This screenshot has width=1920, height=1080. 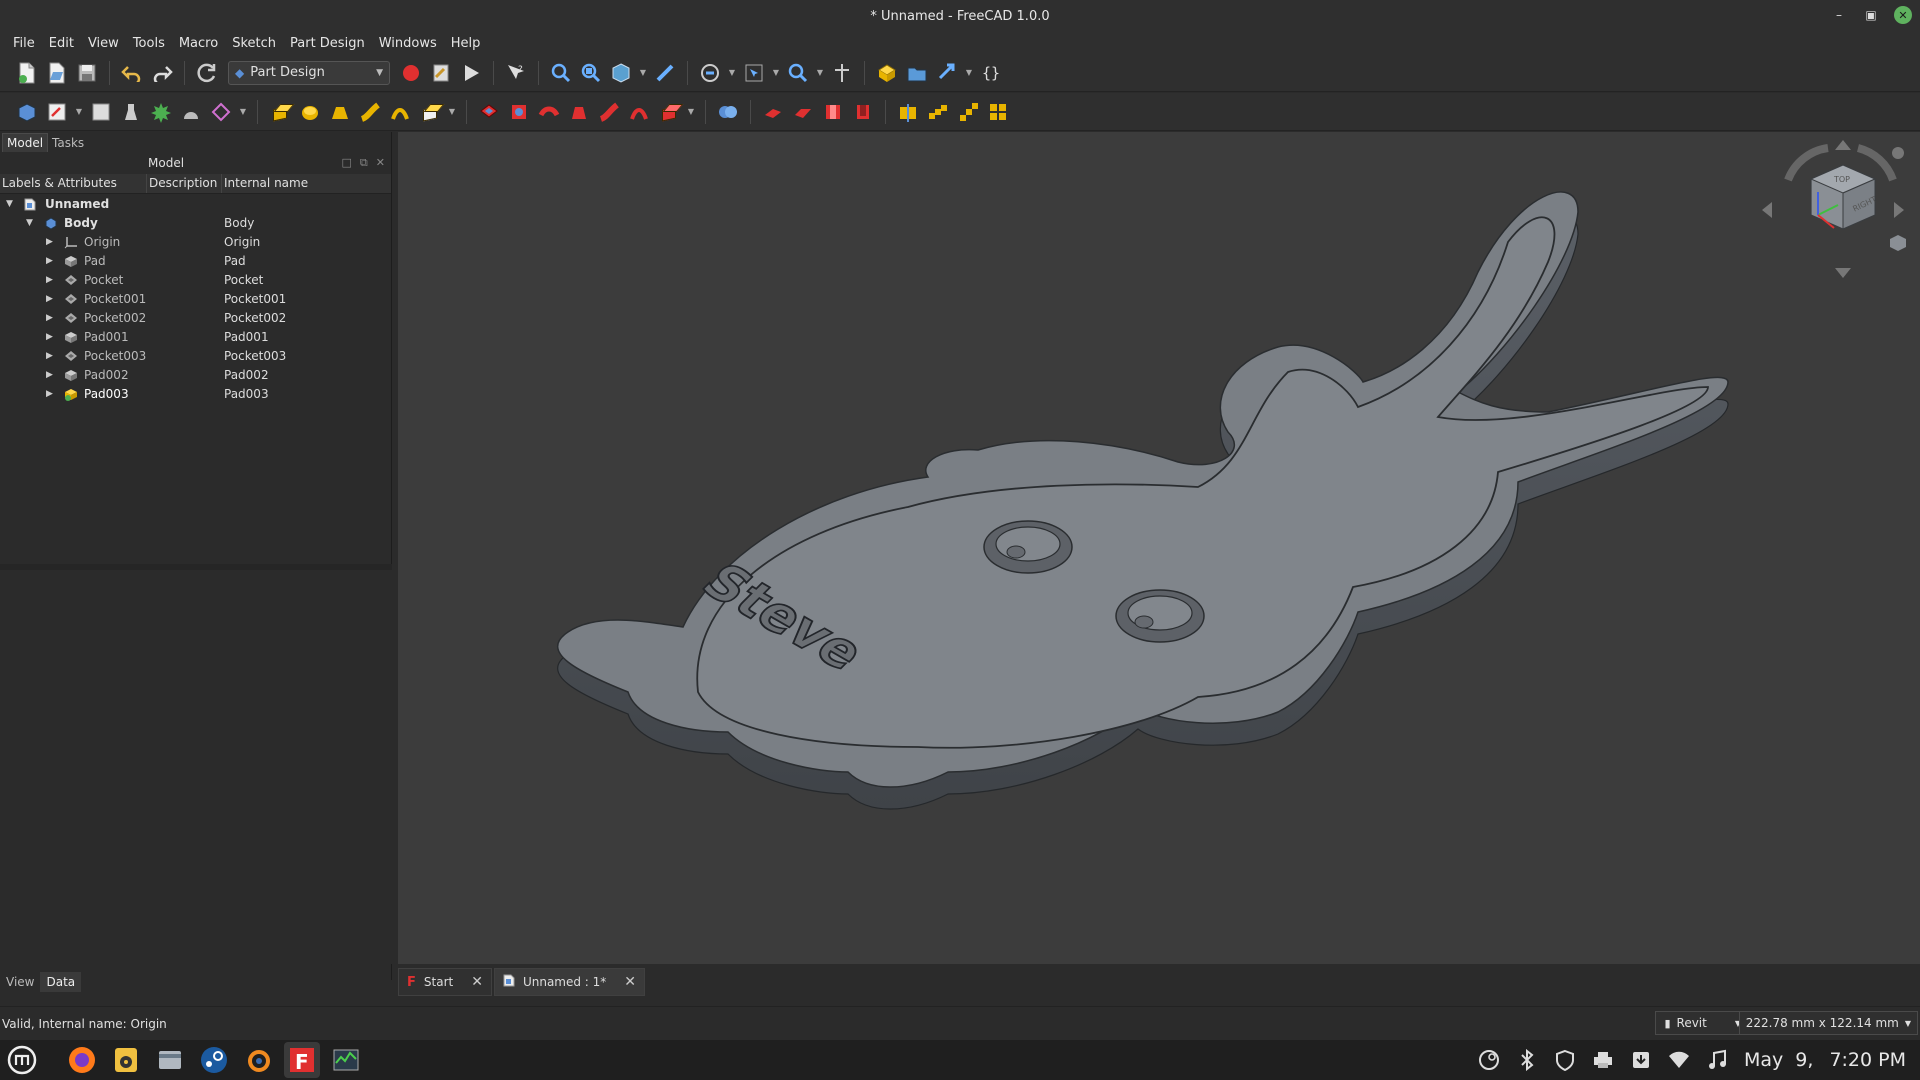 I want to click on linear-pattern-icon, so click(x=938, y=112).